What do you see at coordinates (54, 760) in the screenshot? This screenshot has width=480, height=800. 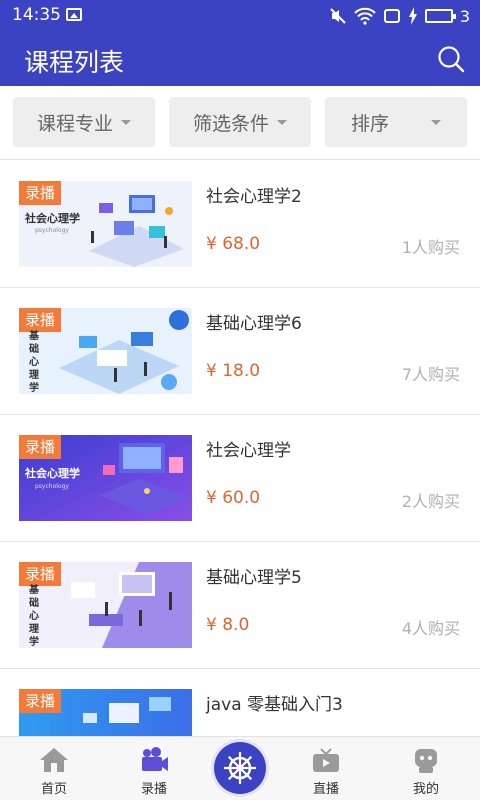 I see `home-icon` at bounding box center [54, 760].